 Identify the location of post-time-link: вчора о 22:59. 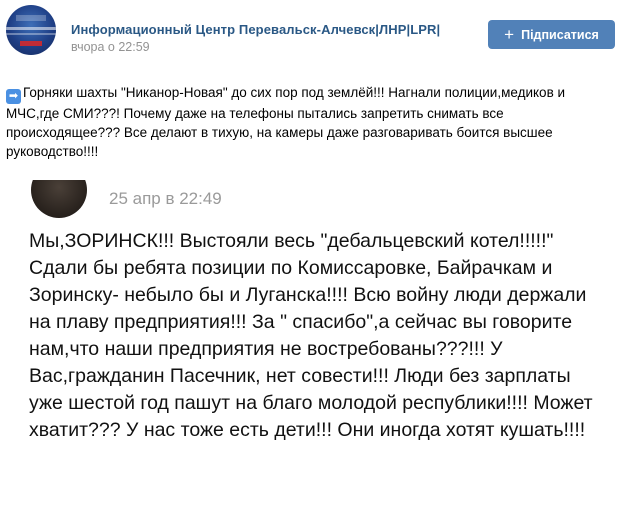
(110, 47).